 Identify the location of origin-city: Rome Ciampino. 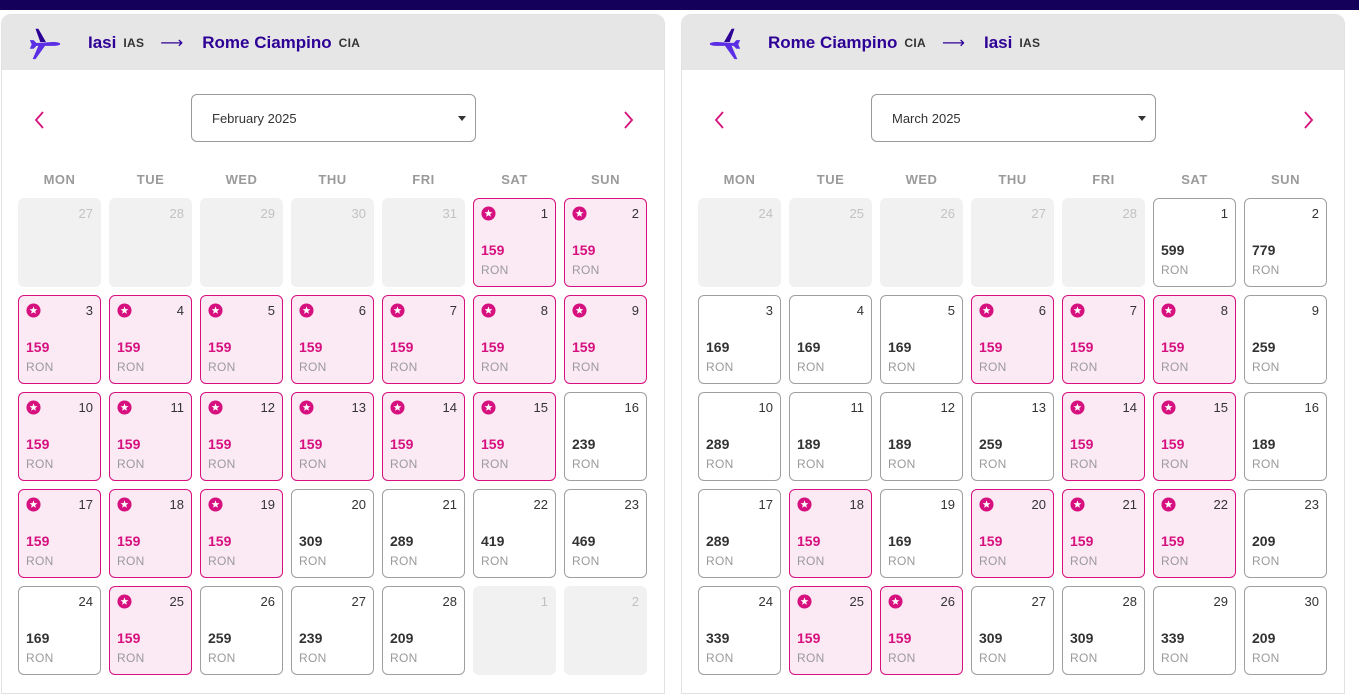
(833, 42).